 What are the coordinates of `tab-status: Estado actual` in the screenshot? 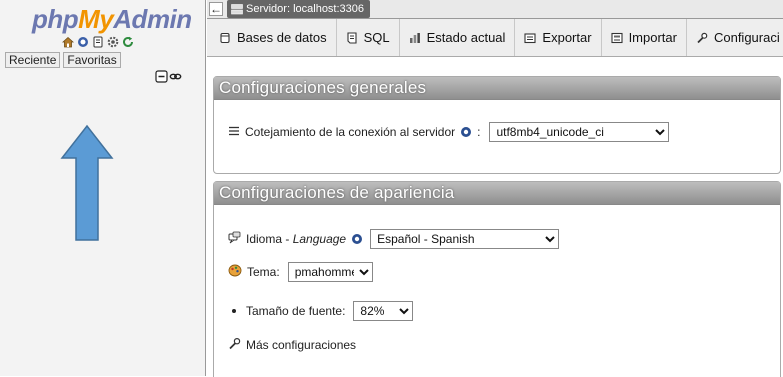 It's located at (458, 37).